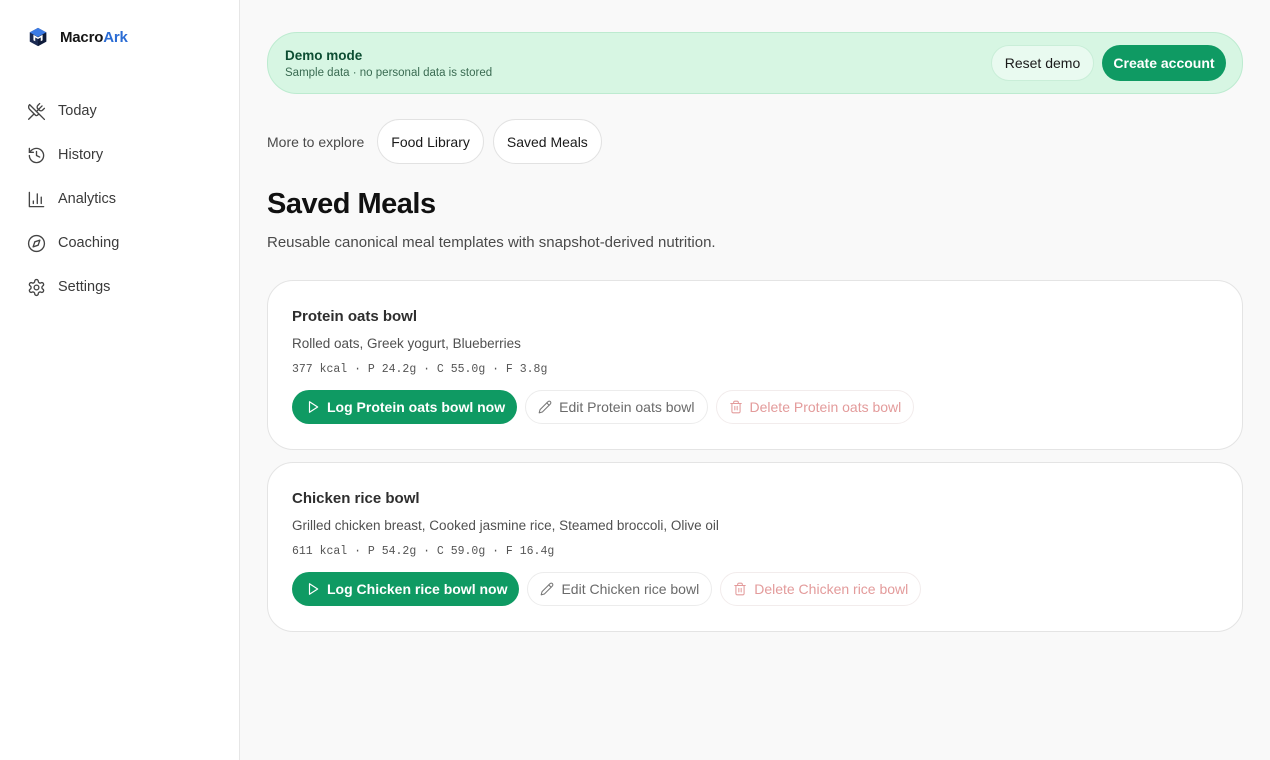  I want to click on history-icon, so click(36, 155).